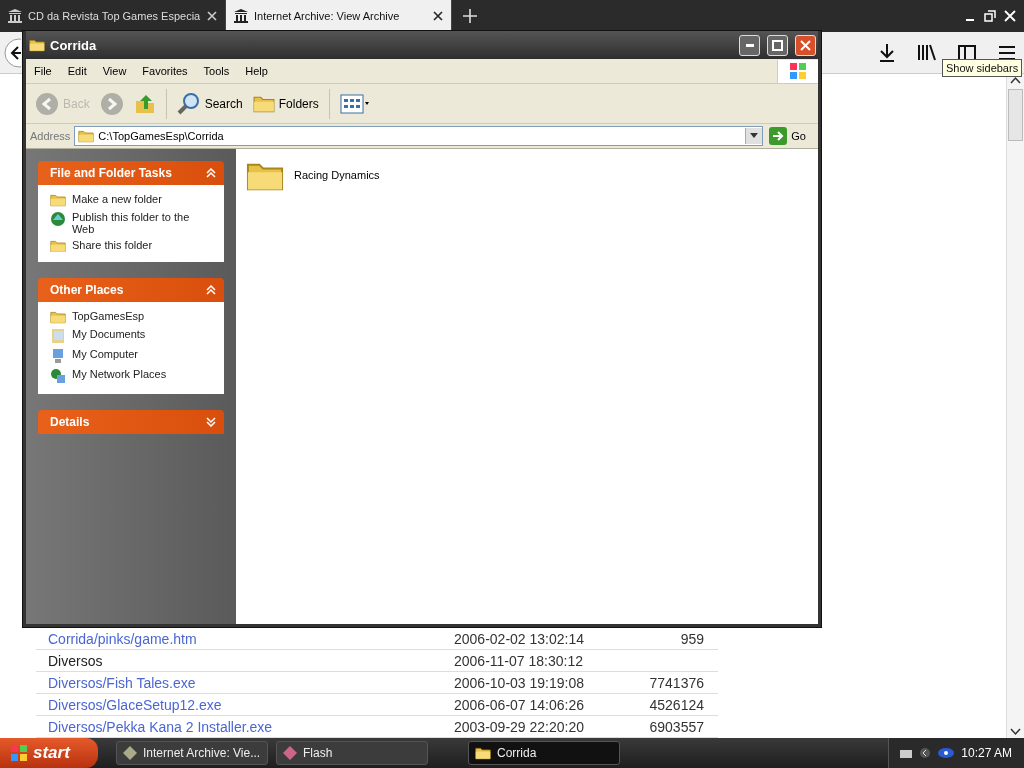  I want to click on menu-item: Help, so click(256, 71).